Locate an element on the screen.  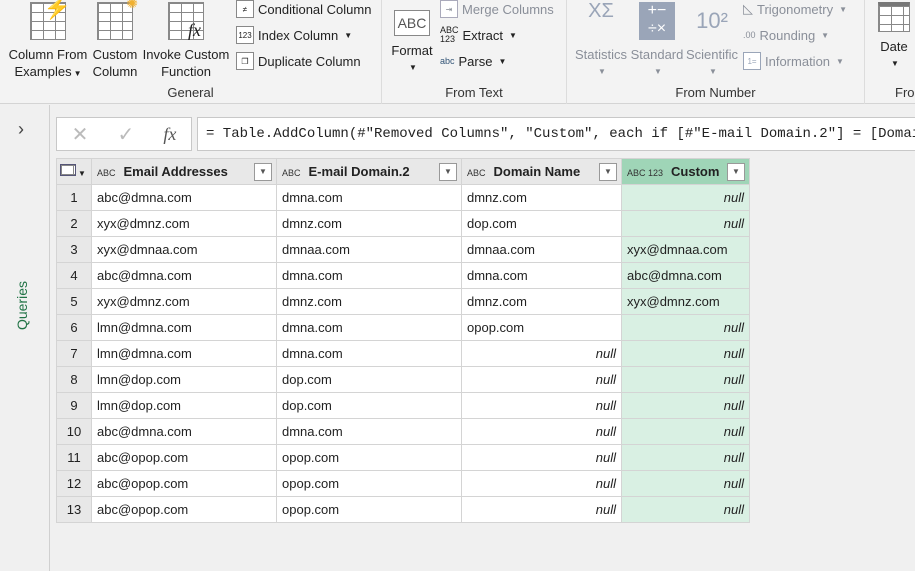
index-column-button: 123 Index Column ▼ is located at coordinates (294, 35).